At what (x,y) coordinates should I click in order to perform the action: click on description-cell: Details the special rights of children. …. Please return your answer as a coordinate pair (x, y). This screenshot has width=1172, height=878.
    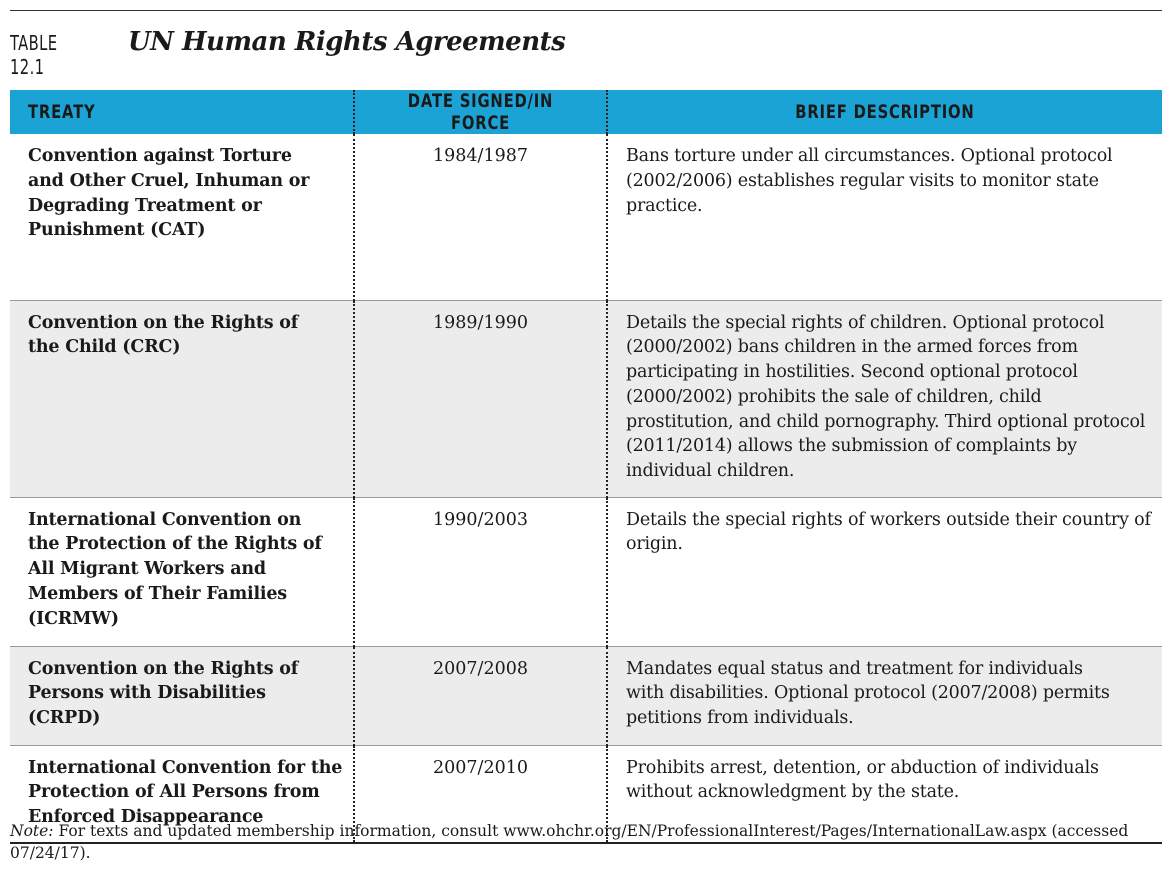
    Looking at the image, I should click on (884, 398).